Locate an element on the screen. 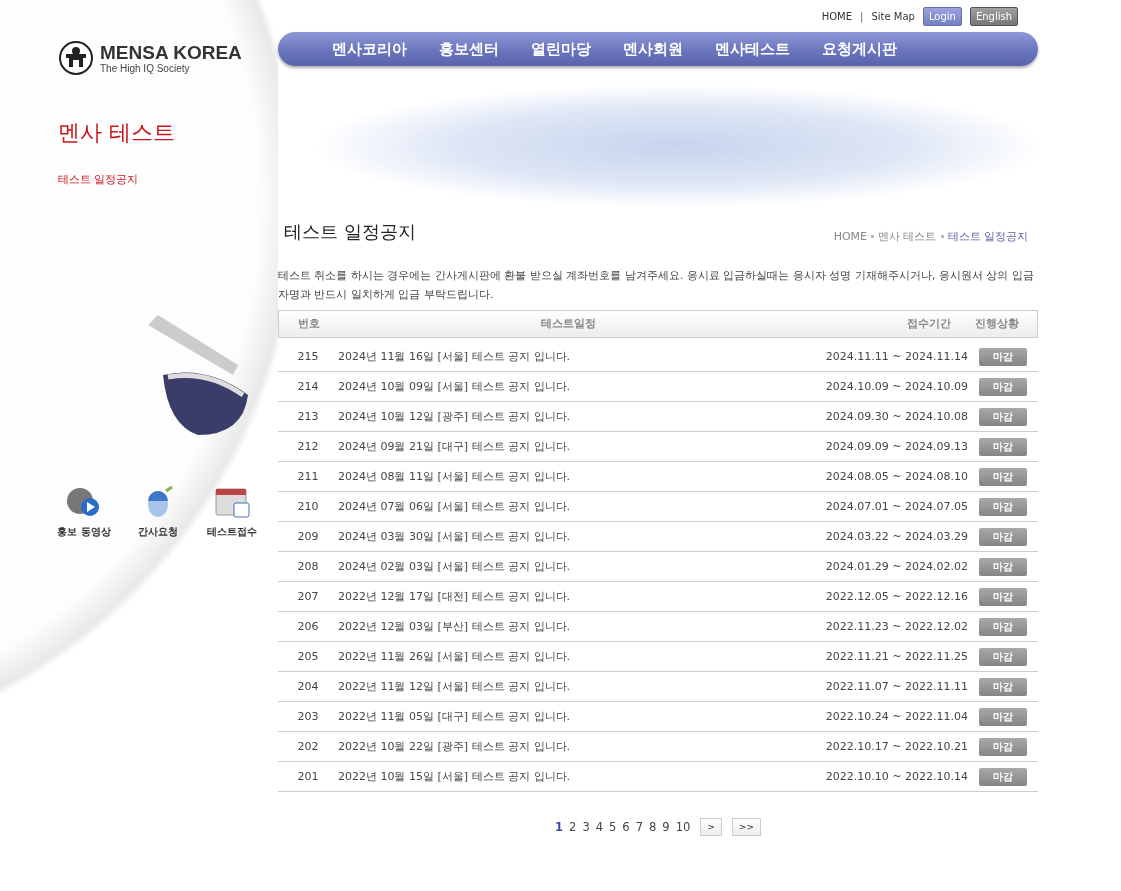  next-page-button: > is located at coordinates (711, 827).